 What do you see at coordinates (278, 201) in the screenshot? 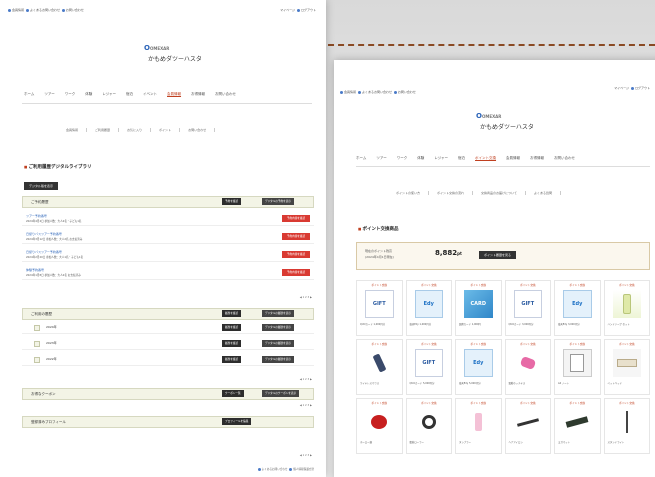
I see `show-digital-reservation-button: デジタルの予約を表示` at bounding box center [278, 201].